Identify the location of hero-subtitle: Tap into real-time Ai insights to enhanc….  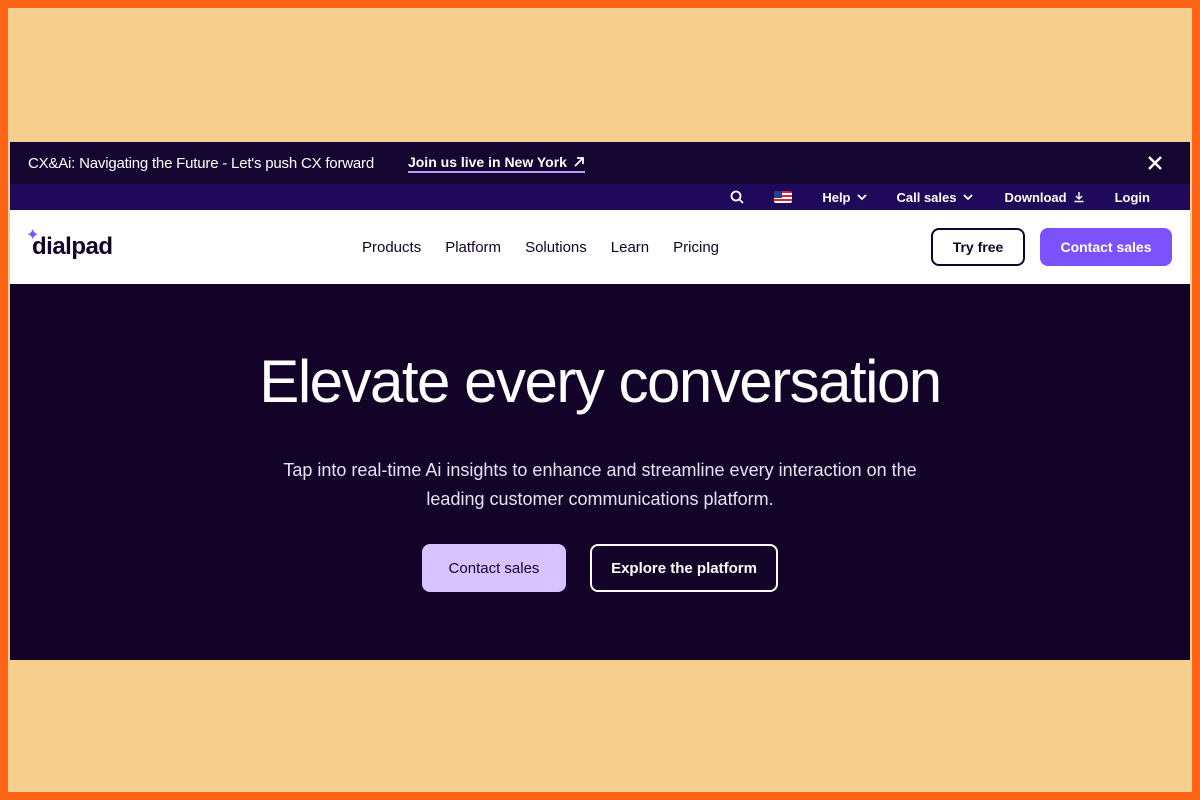
(600, 484).